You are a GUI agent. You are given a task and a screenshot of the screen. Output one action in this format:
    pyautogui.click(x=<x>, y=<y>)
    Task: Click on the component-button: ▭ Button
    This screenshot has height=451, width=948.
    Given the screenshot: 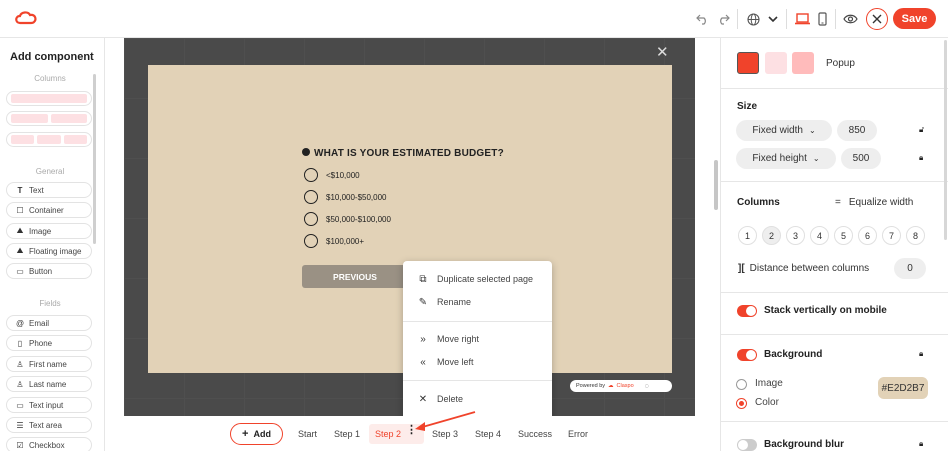 What is the action you would take?
    pyautogui.click(x=49, y=271)
    